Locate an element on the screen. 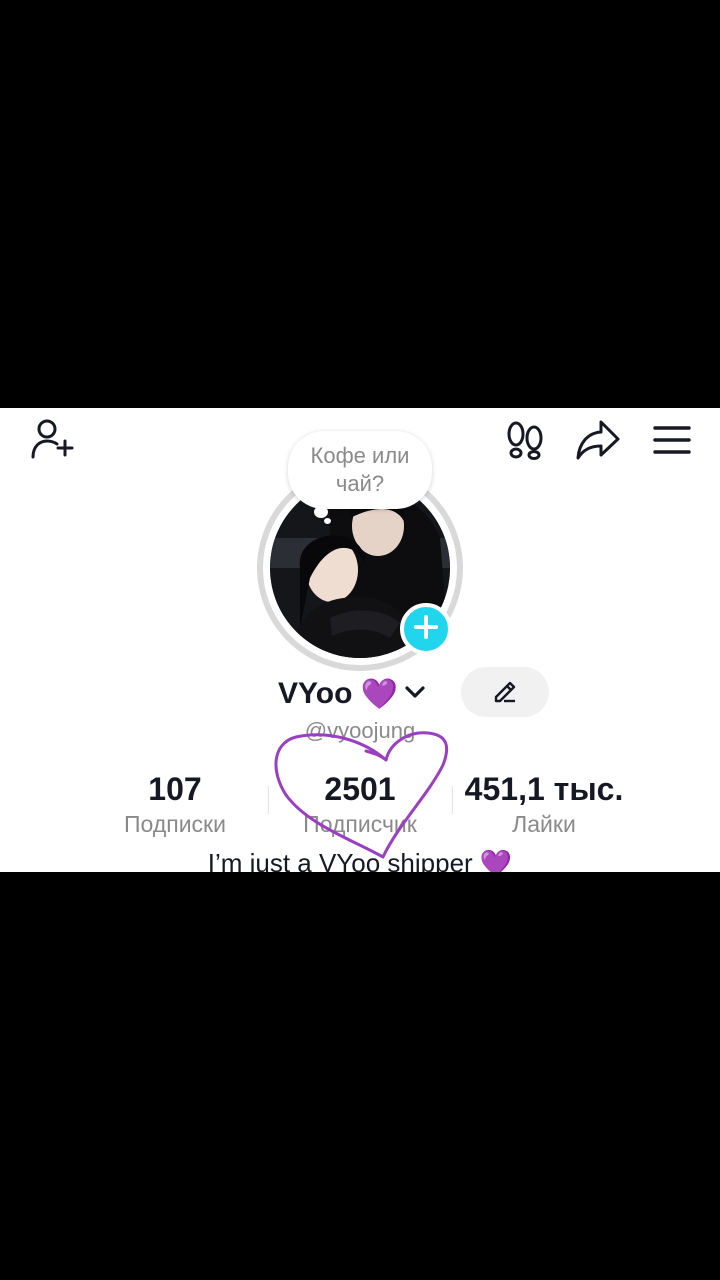 This screenshot has height=1280, width=720. bubble-tail-small is located at coordinates (327, 521).